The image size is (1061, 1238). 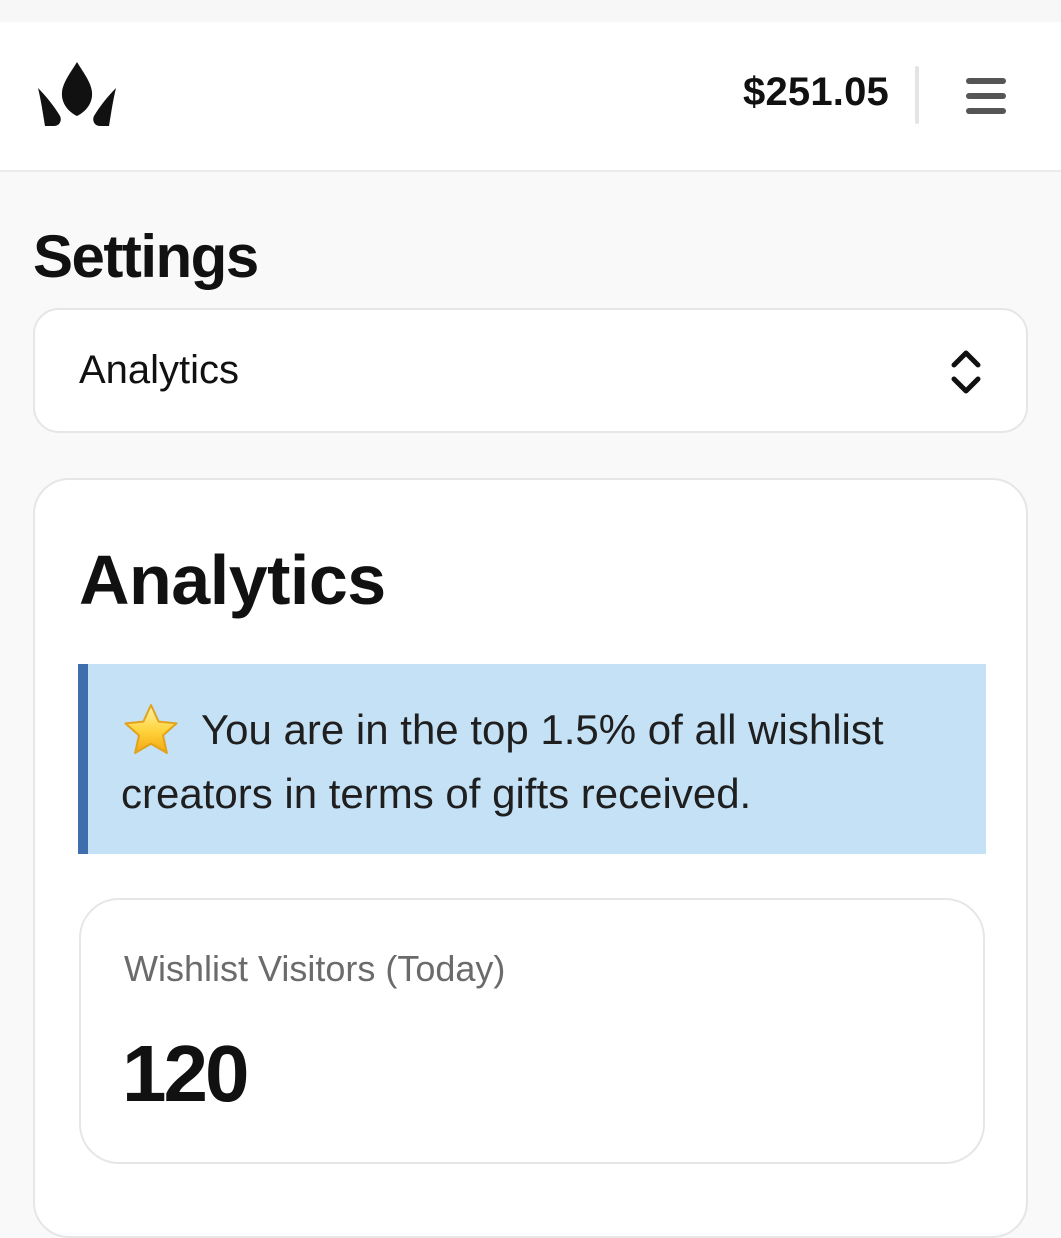 I want to click on analytics-title: Analytics, so click(x=232, y=580).